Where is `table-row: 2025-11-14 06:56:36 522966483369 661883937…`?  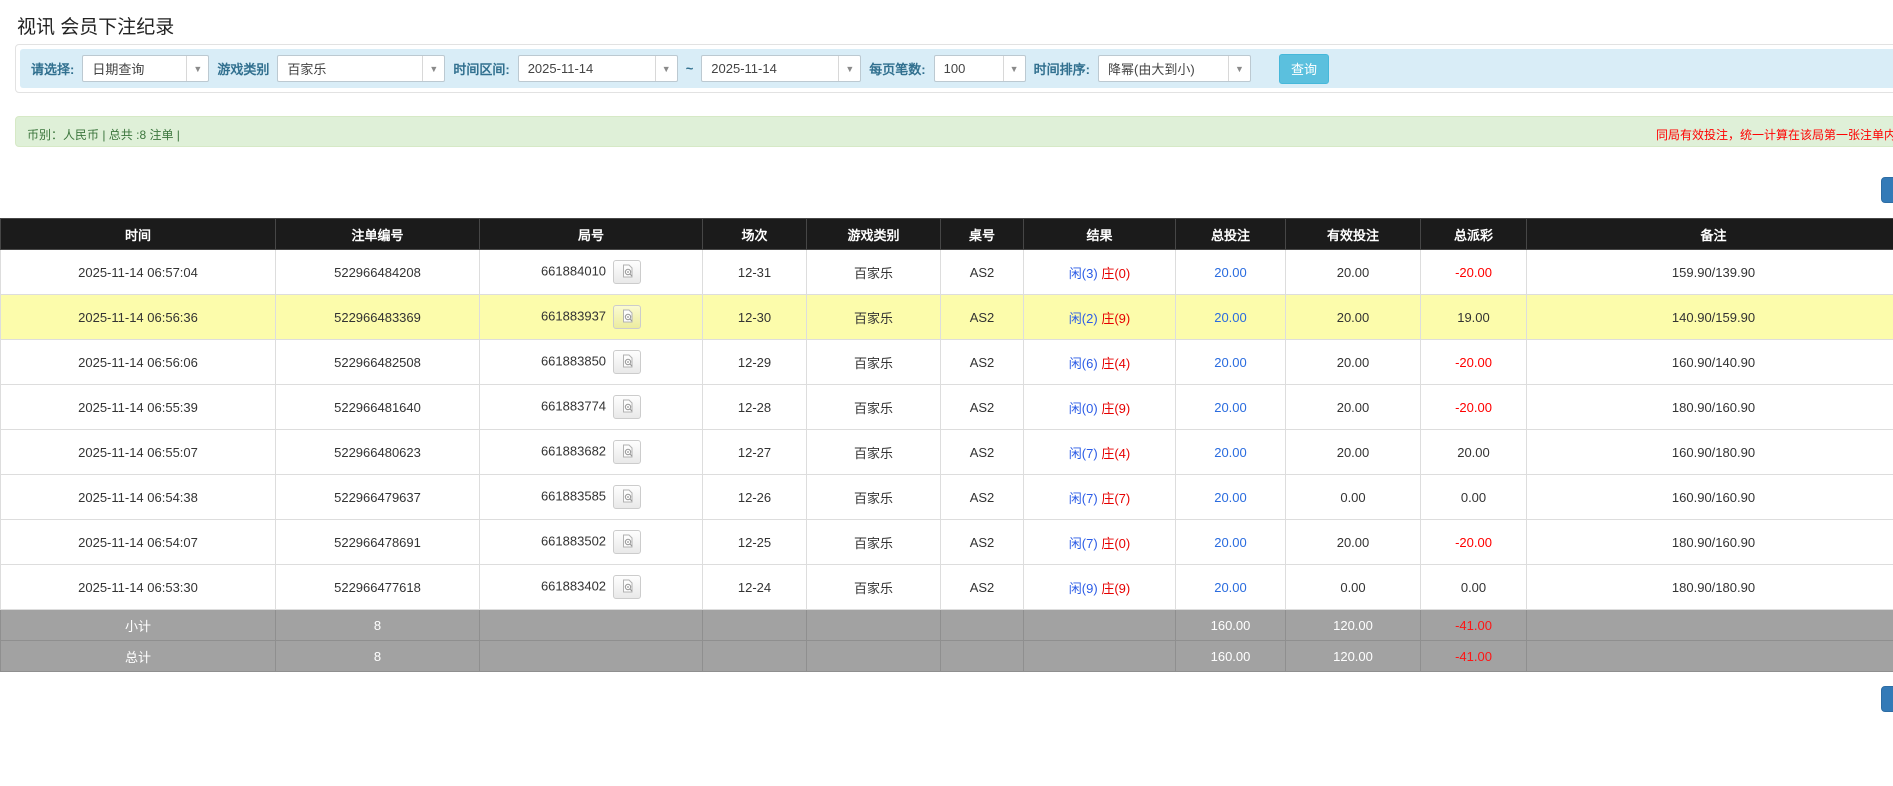
table-row: 2025-11-14 06:56:36 522966483369 661883937… is located at coordinates (946, 317).